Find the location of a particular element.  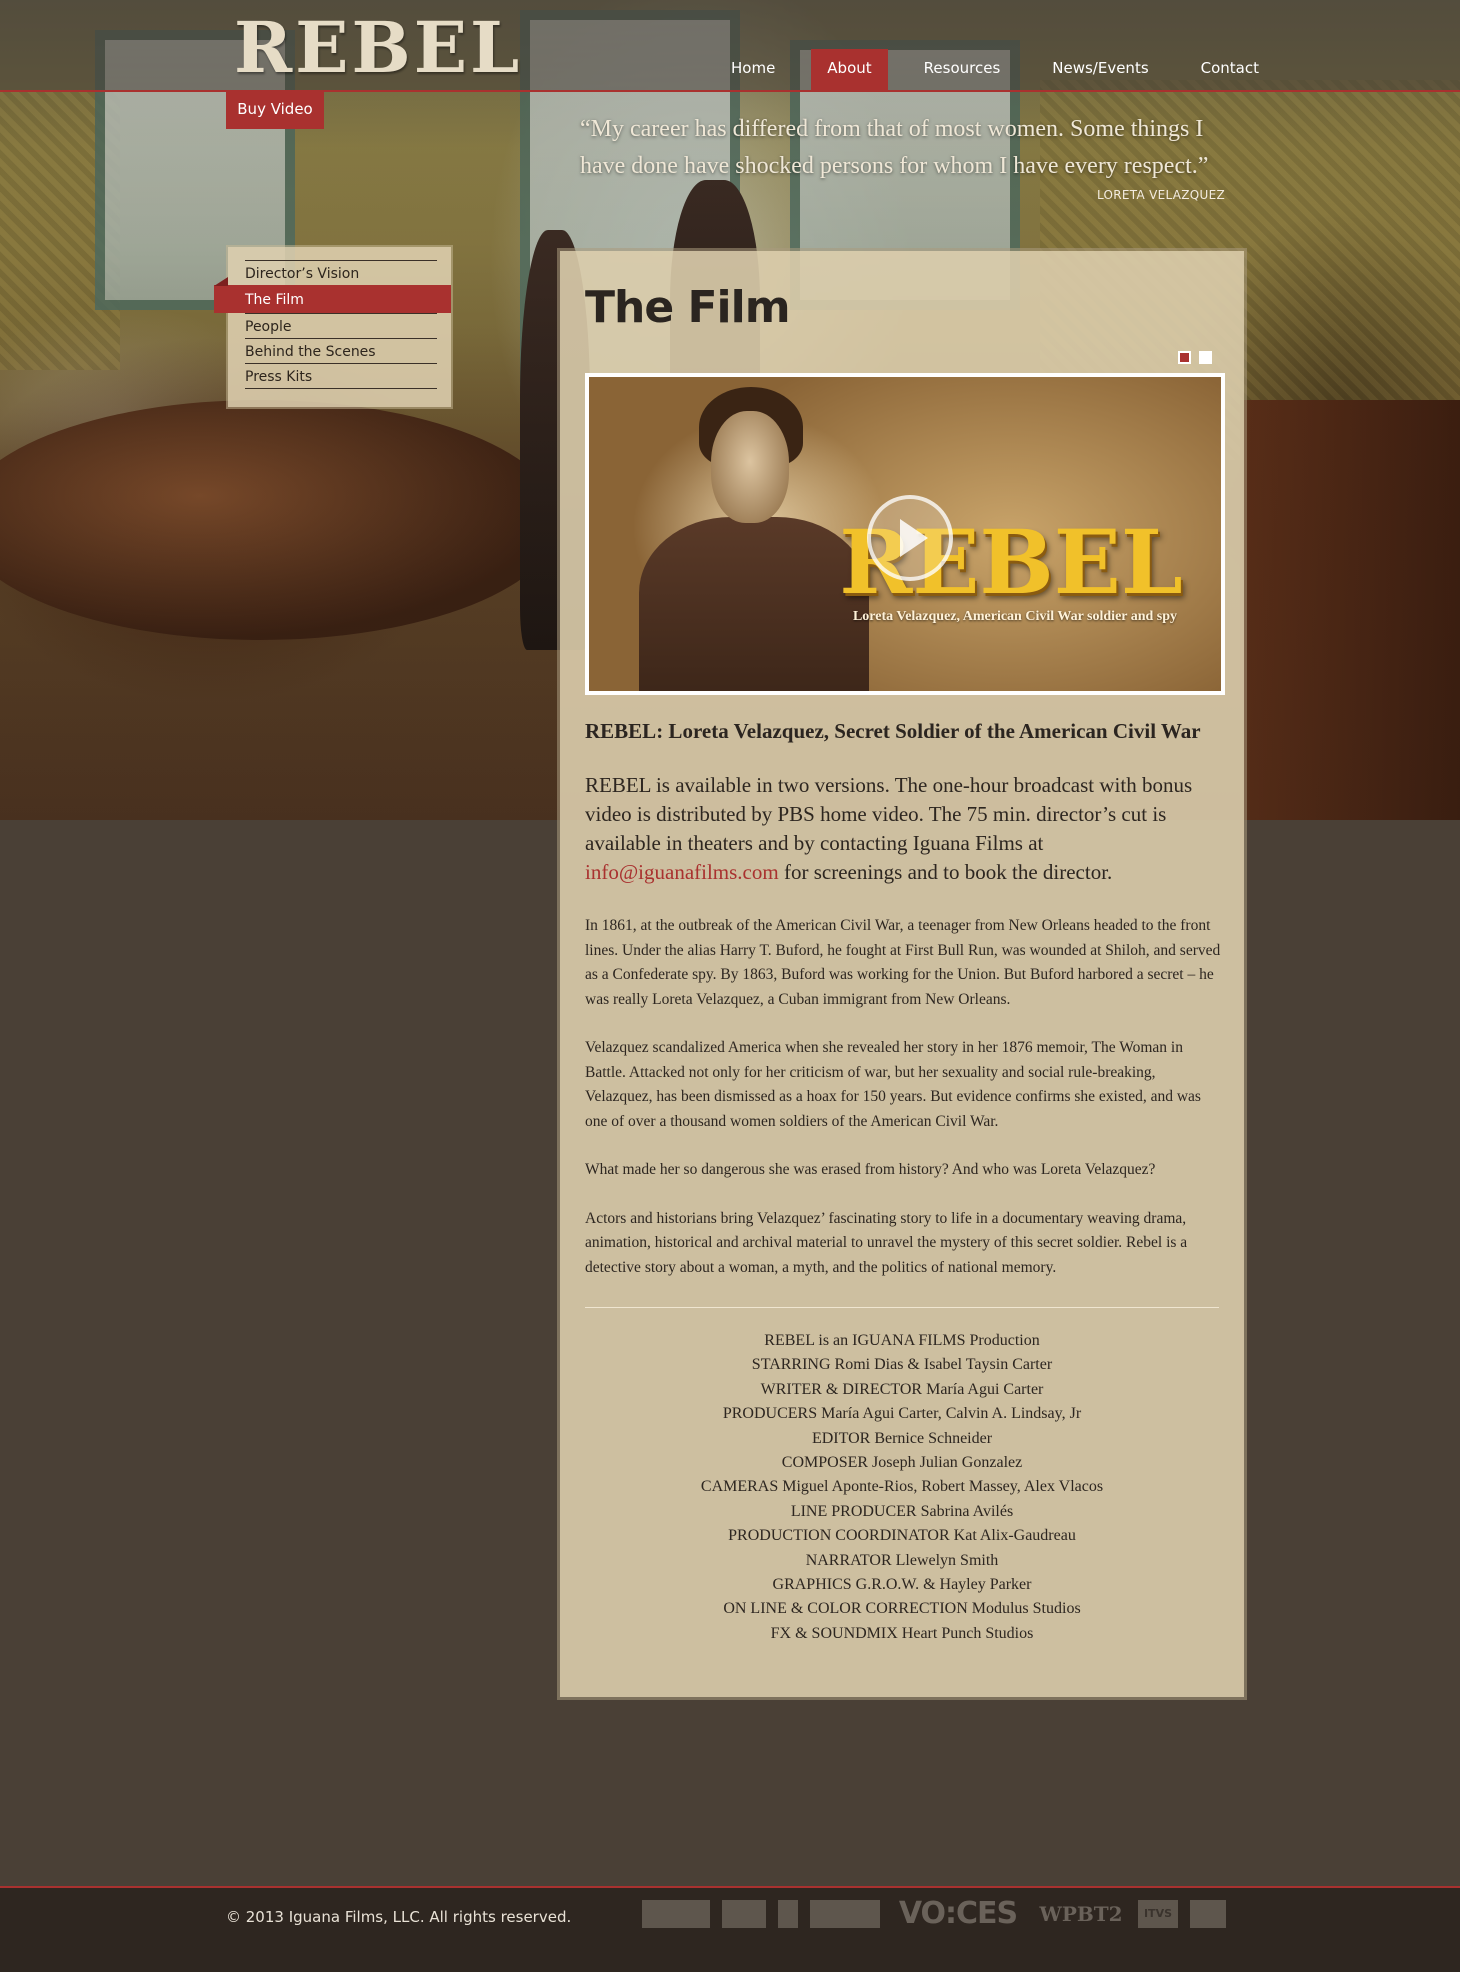

subnav-directors-vision: Director’s Vision is located at coordinates (341, 272).